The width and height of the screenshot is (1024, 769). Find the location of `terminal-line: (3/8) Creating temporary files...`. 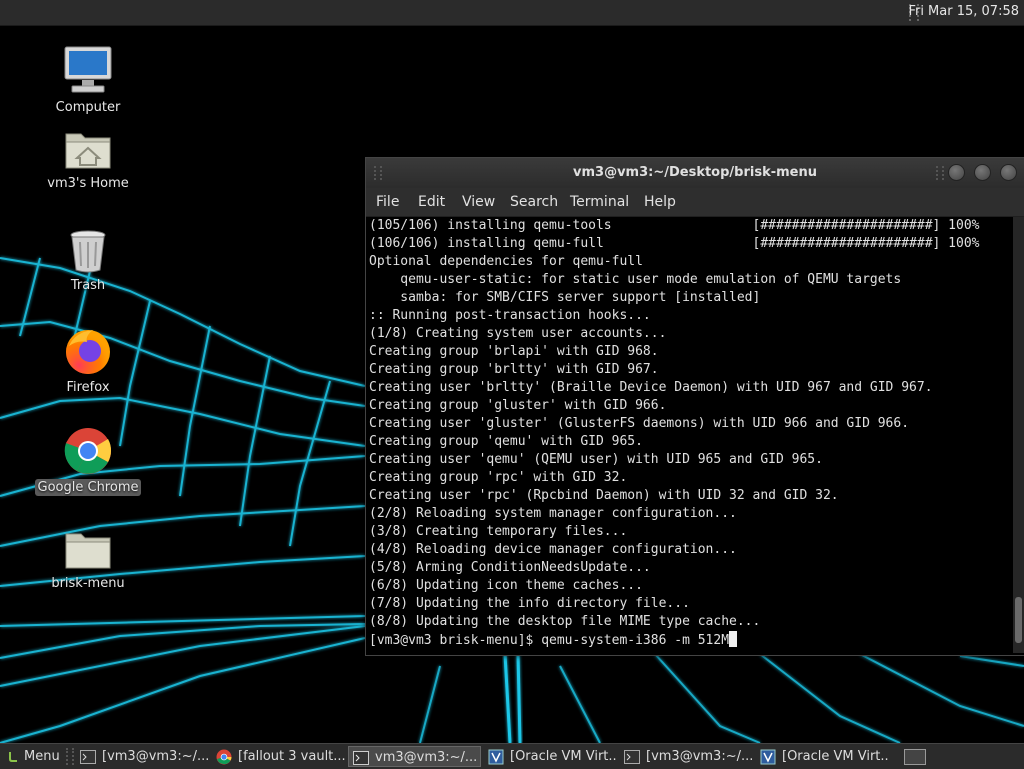

terminal-line: (3/8) Creating temporary files... is located at coordinates (498, 531).